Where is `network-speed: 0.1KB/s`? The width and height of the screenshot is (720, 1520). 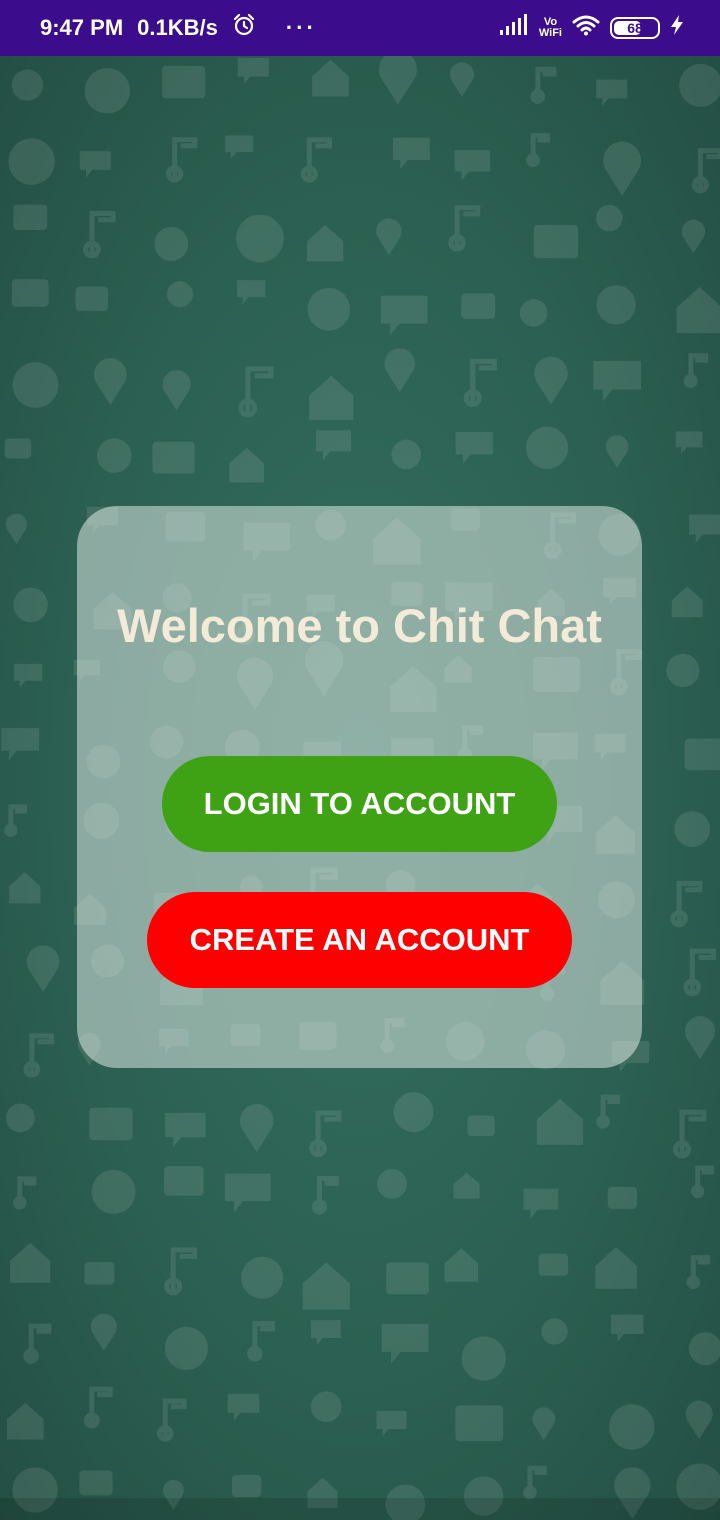
network-speed: 0.1KB/s is located at coordinates (177, 27).